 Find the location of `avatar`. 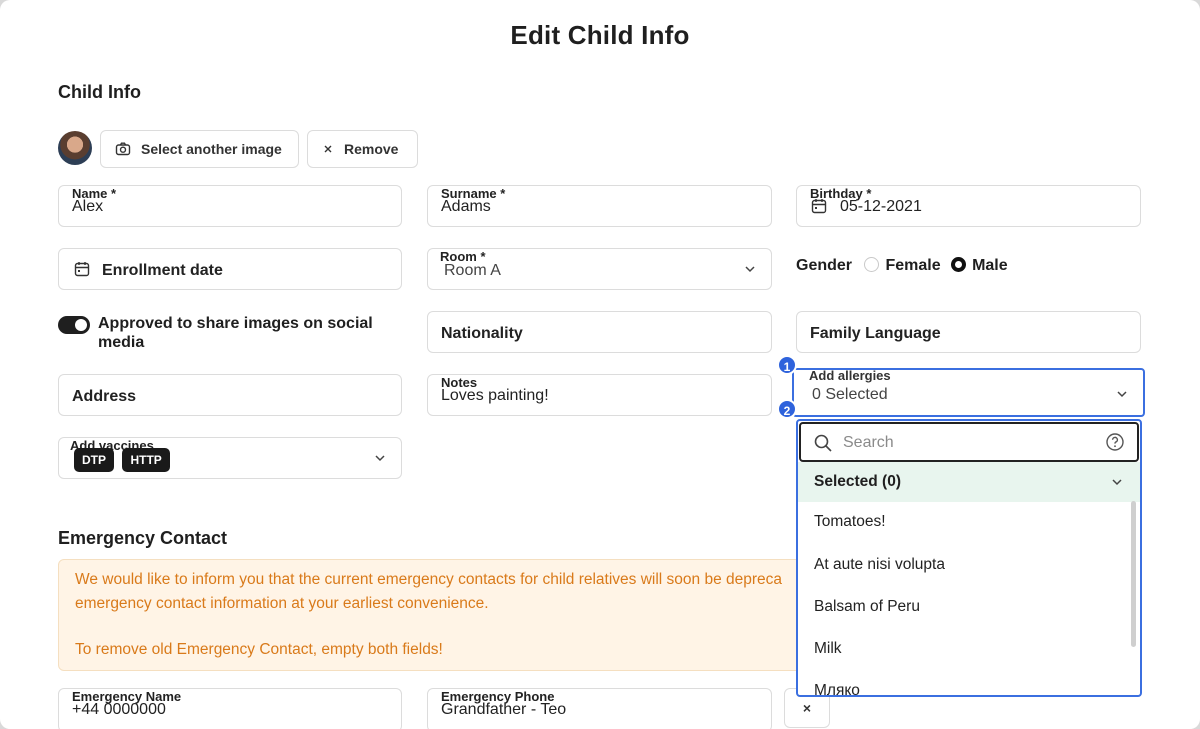

avatar is located at coordinates (75, 148).